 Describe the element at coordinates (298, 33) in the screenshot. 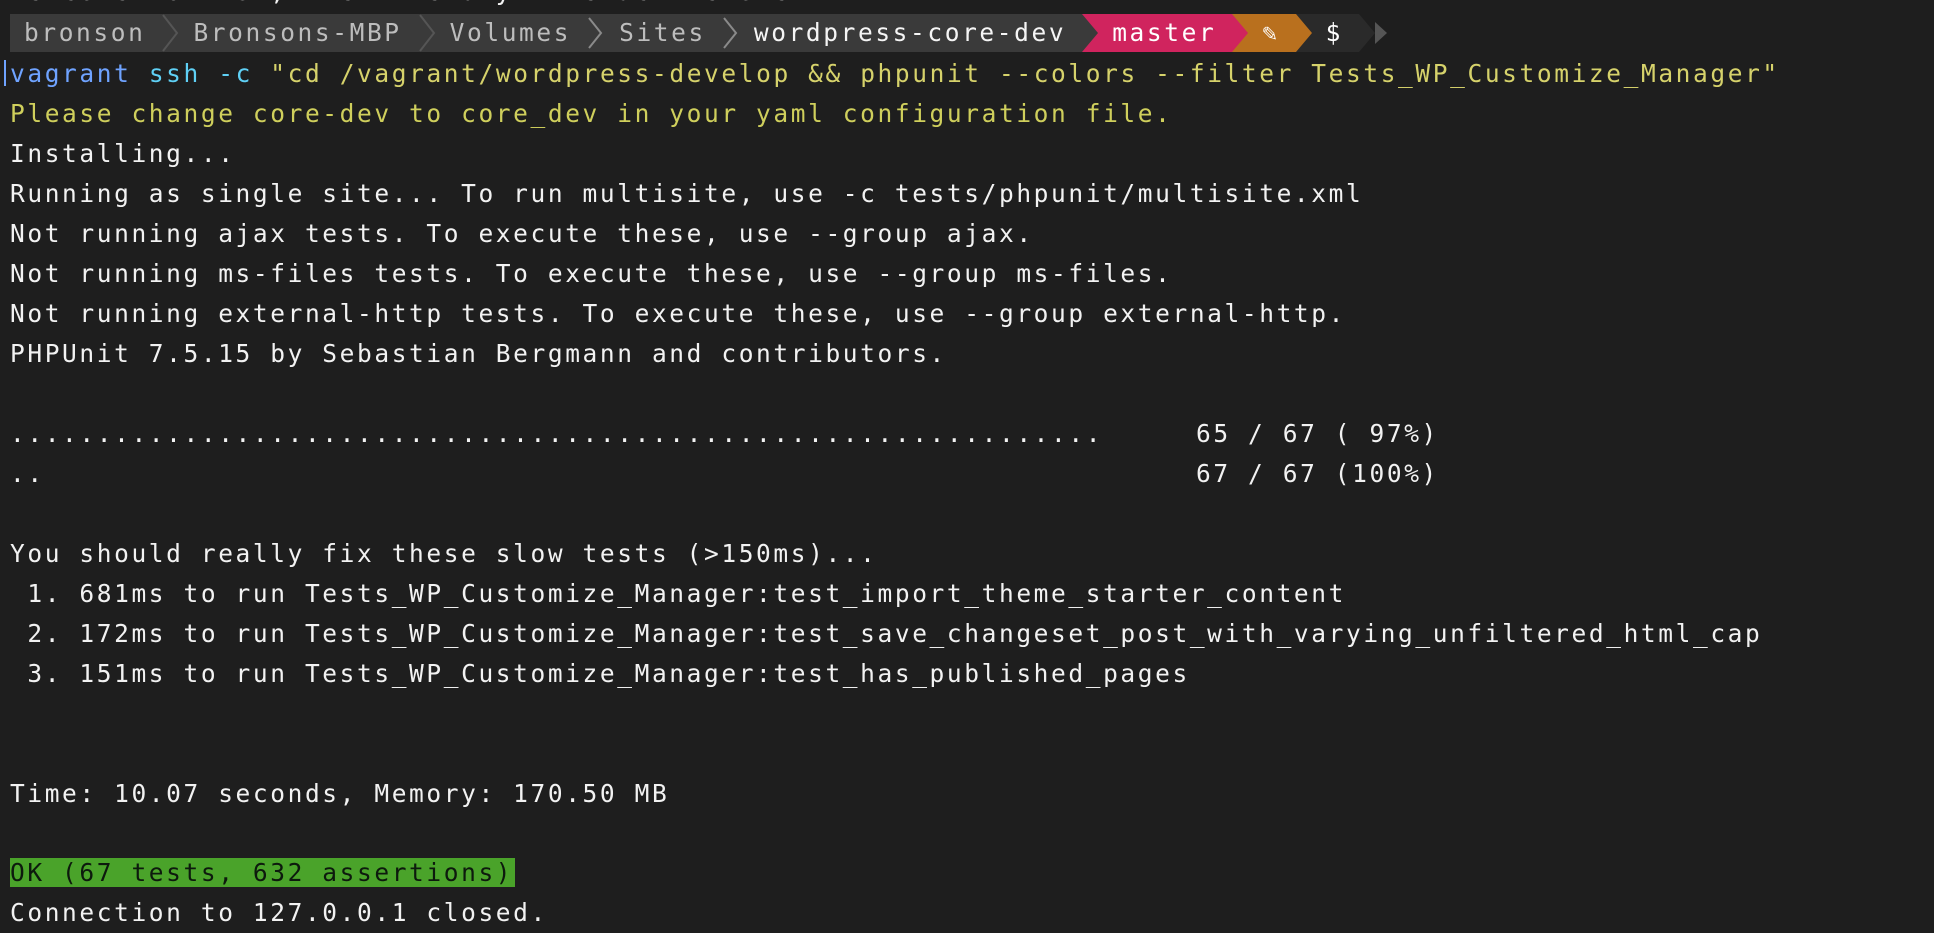

I see `prompt-host: Bronsons-MBP` at that location.